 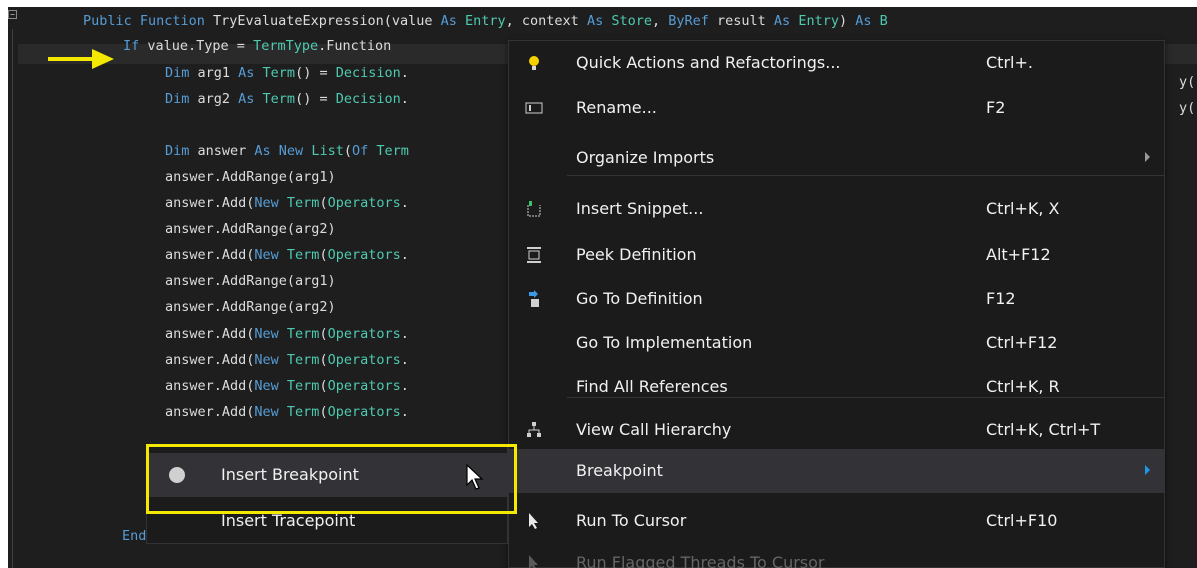 What do you see at coordinates (836, 554) in the screenshot?
I see `menu-item-run-flagged-threads-to-cursor: Run Flagged Threads To Cursor` at bounding box center [836, 554].